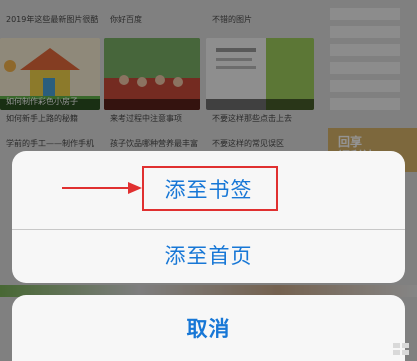 The width and height of the screenshot is (417, 361). I want to click on highlight-box, so click(210, 188).